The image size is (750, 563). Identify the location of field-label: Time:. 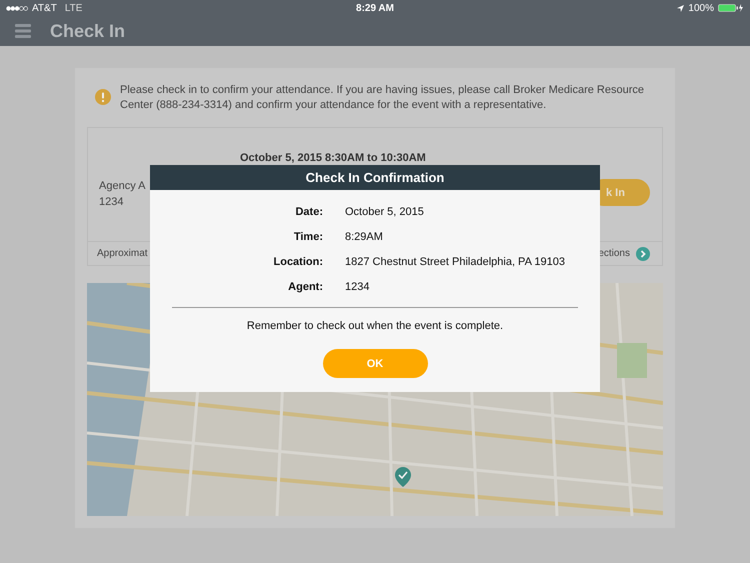
(307, 237).